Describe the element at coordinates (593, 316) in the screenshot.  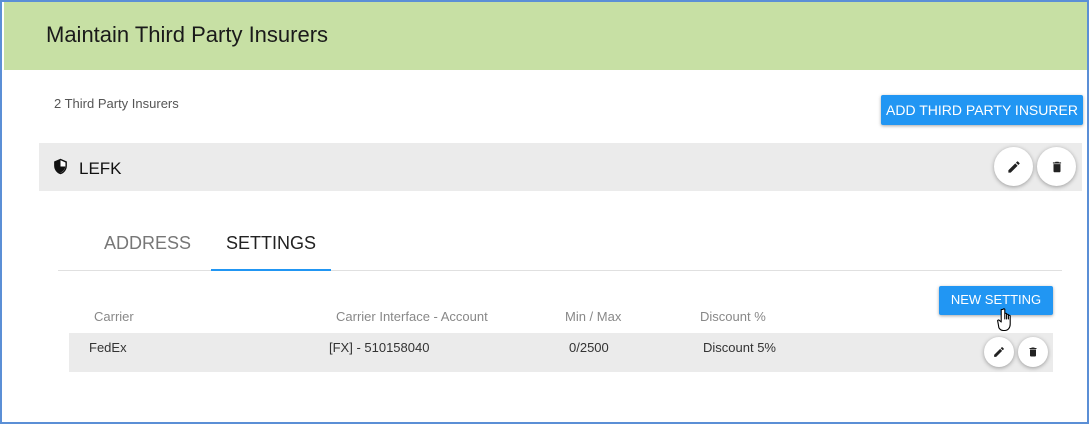
I see `column-header-min-max: Min / Max` at that location.